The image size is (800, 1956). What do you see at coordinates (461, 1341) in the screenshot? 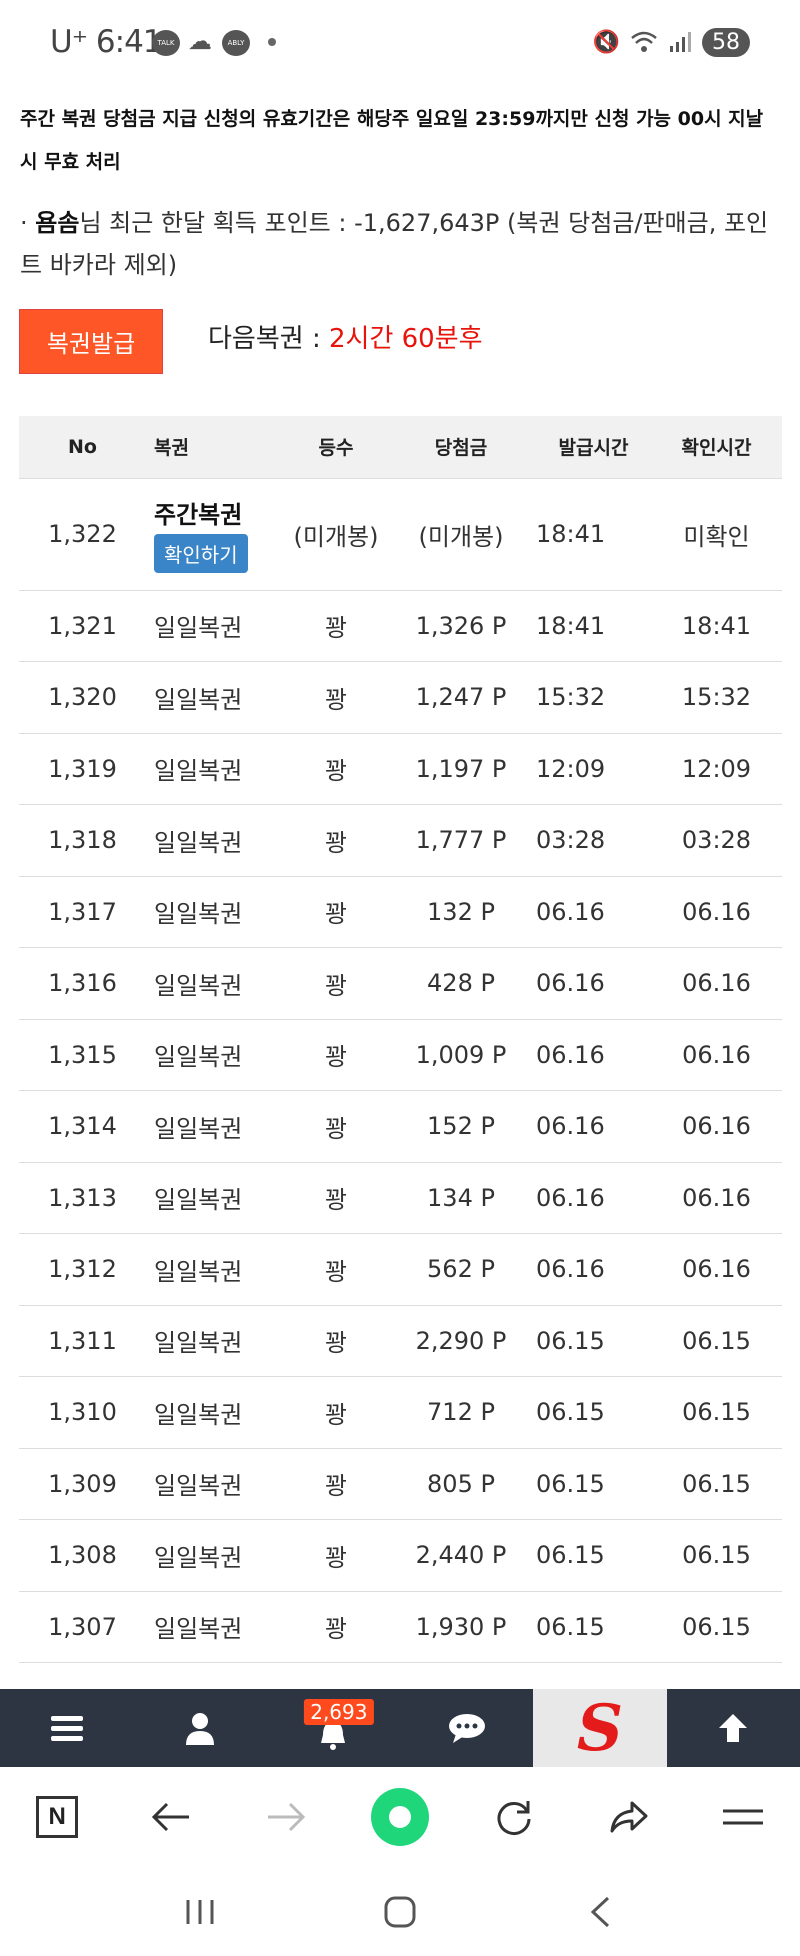
I see `cell-prize: 2,290 P` at bounding box center [461, 1341].